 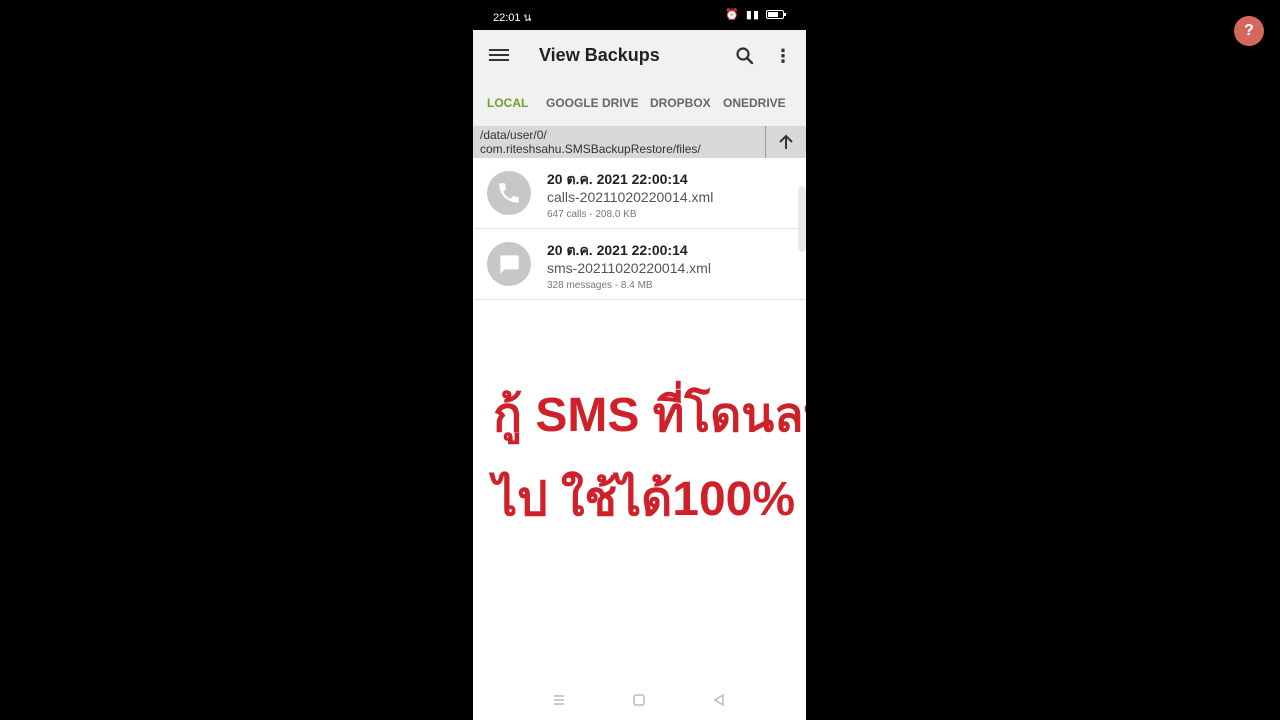 I want to click on backup-filename: sms-20211020220014.xml, so click(x=629, y=268).